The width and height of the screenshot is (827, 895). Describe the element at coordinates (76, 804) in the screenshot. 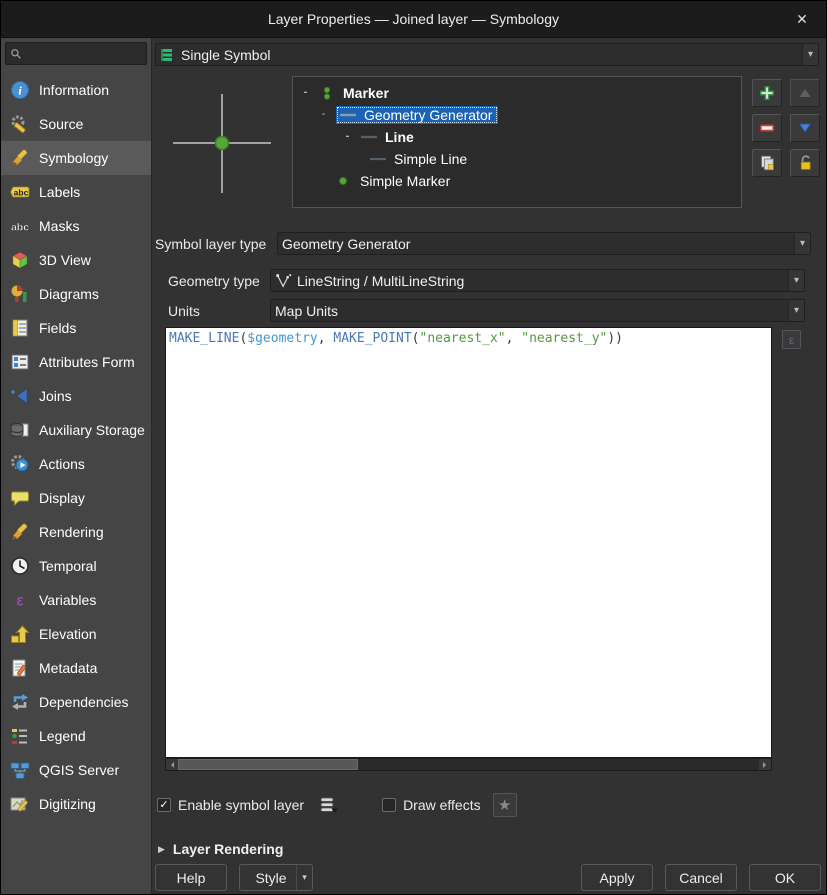

I see `sidebar-item-digitizing: Digitizing` at that location.